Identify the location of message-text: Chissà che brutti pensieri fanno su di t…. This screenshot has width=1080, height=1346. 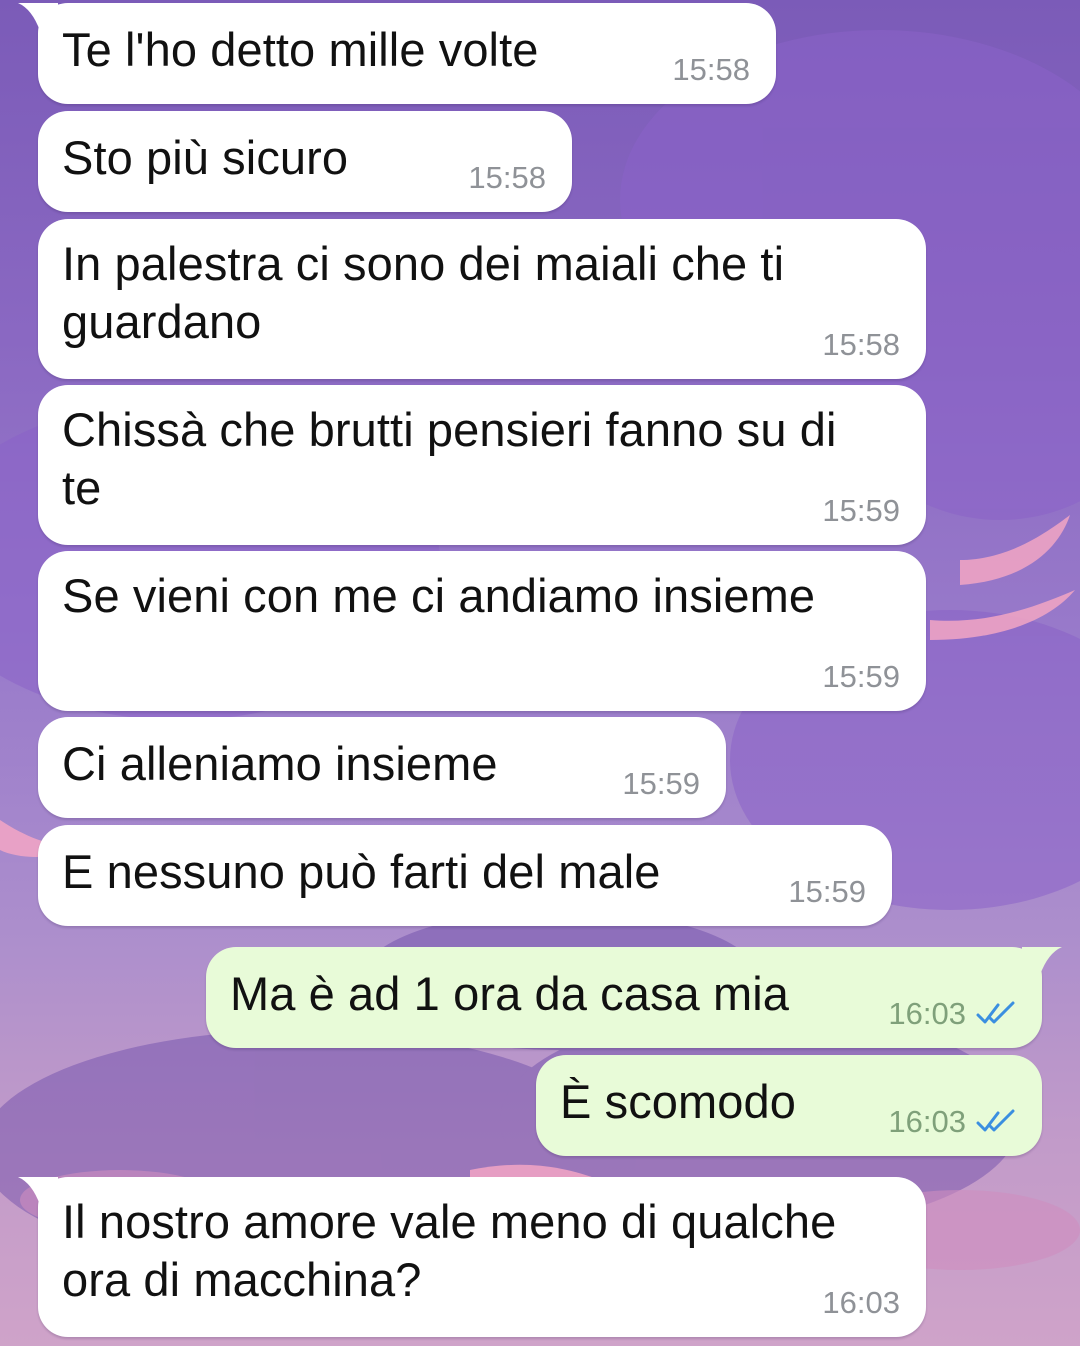
(449, 458).